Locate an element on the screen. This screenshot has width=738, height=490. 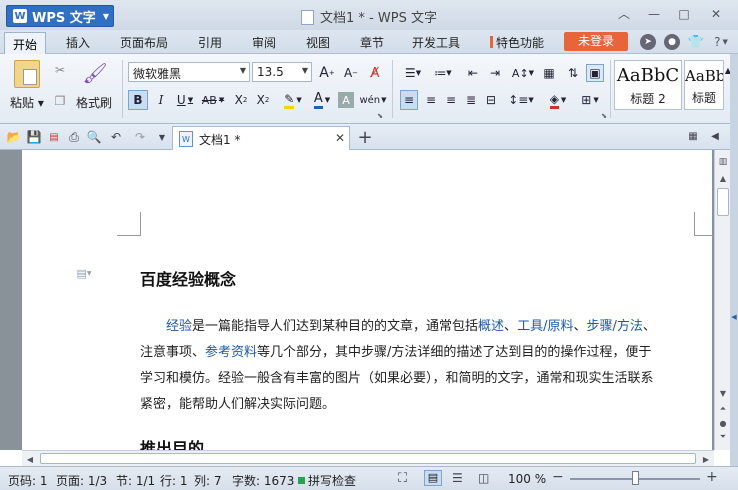
shading-icon: ◈ ▼ is located at coordinates (558, 100).